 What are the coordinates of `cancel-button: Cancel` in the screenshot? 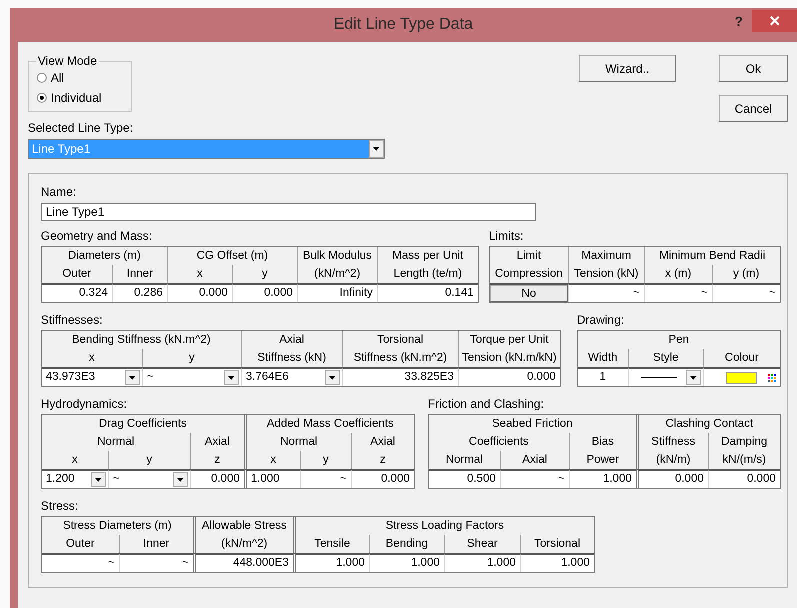 It's located at (753, 108).